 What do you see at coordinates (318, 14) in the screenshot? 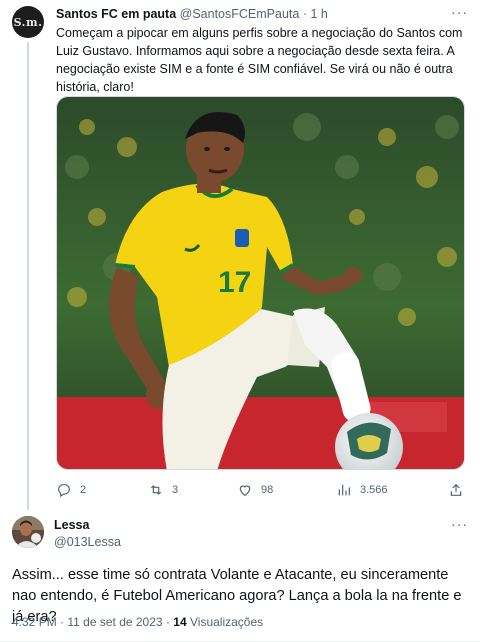
I see `tweet-time: 1 h` at bounding box center [318, 14].